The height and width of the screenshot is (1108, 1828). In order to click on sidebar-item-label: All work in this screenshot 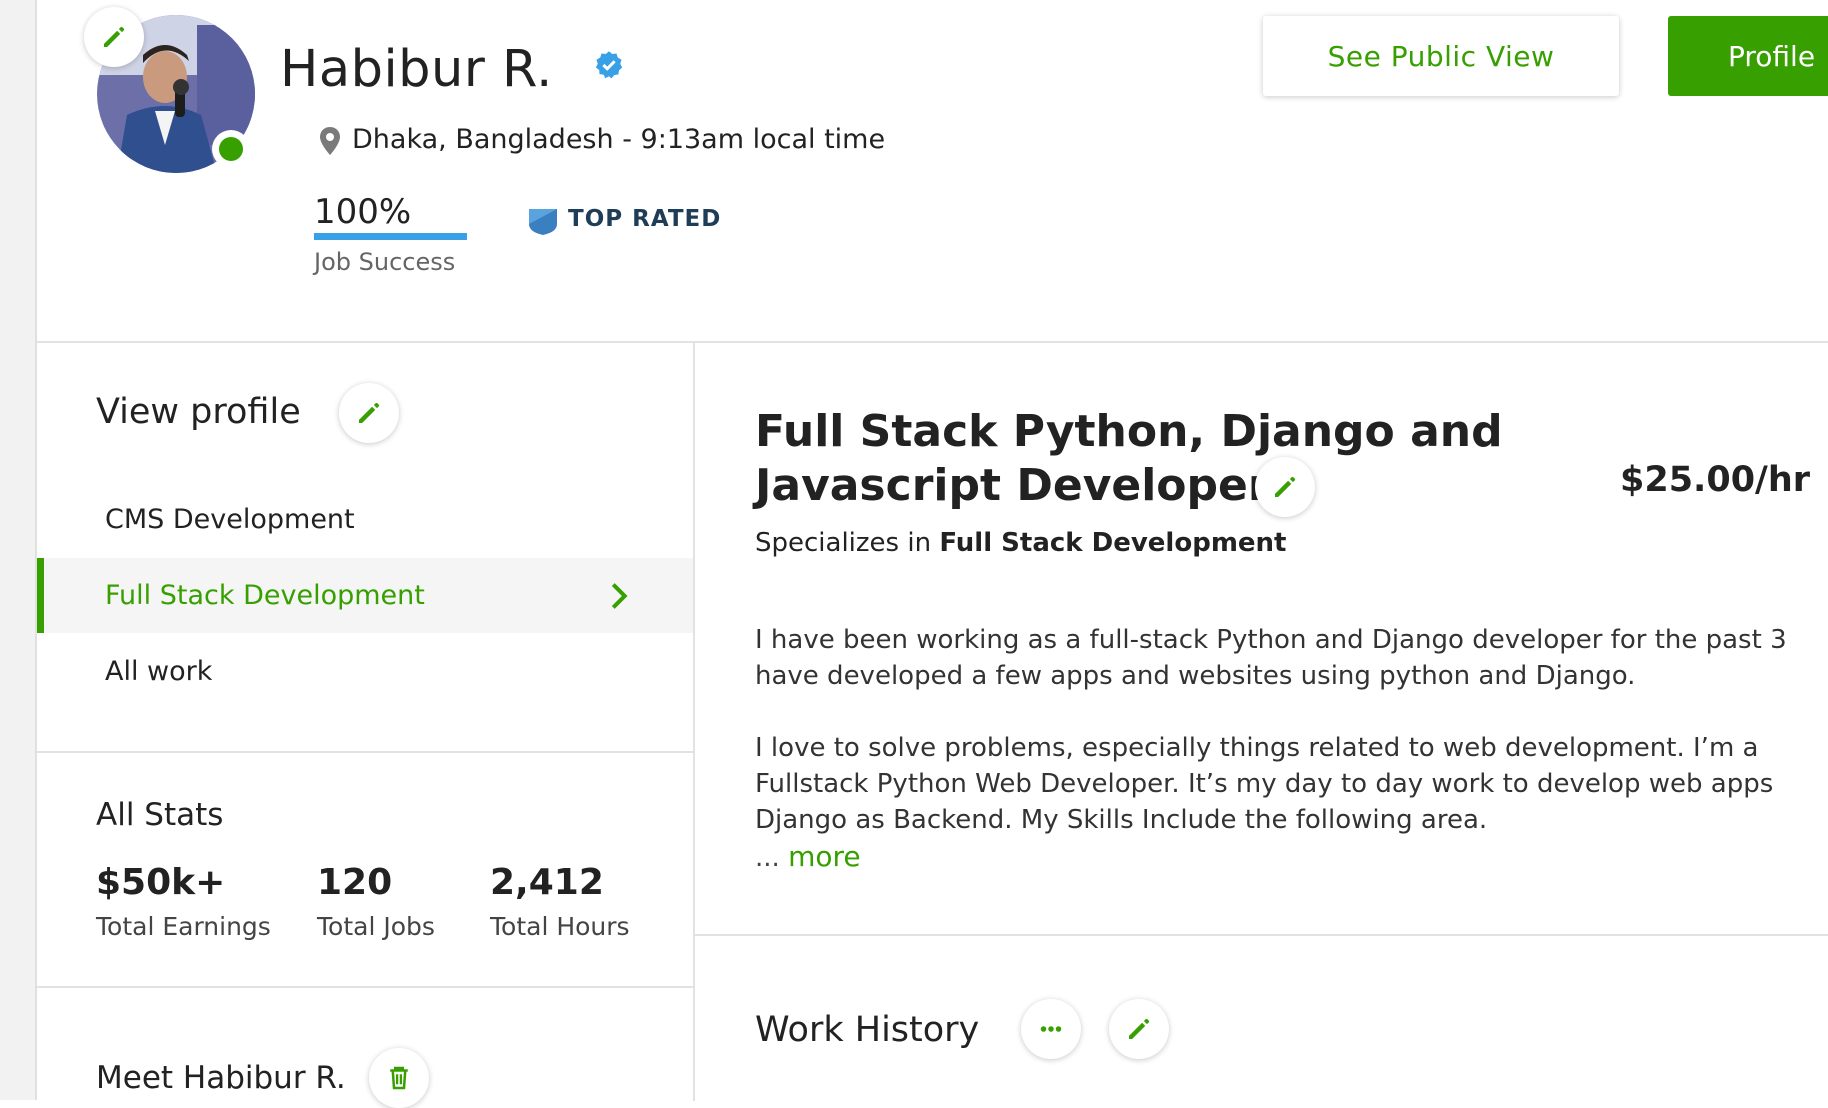, I will do `click(159, 671)`.